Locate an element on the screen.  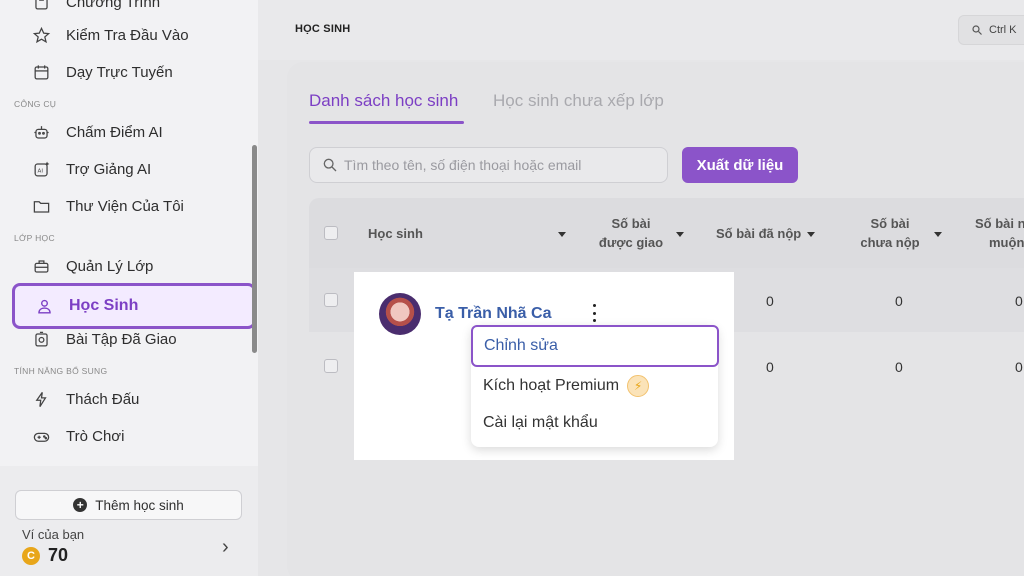
sidebar-item-label: Chương Trình is located at coordinates (113, 5).